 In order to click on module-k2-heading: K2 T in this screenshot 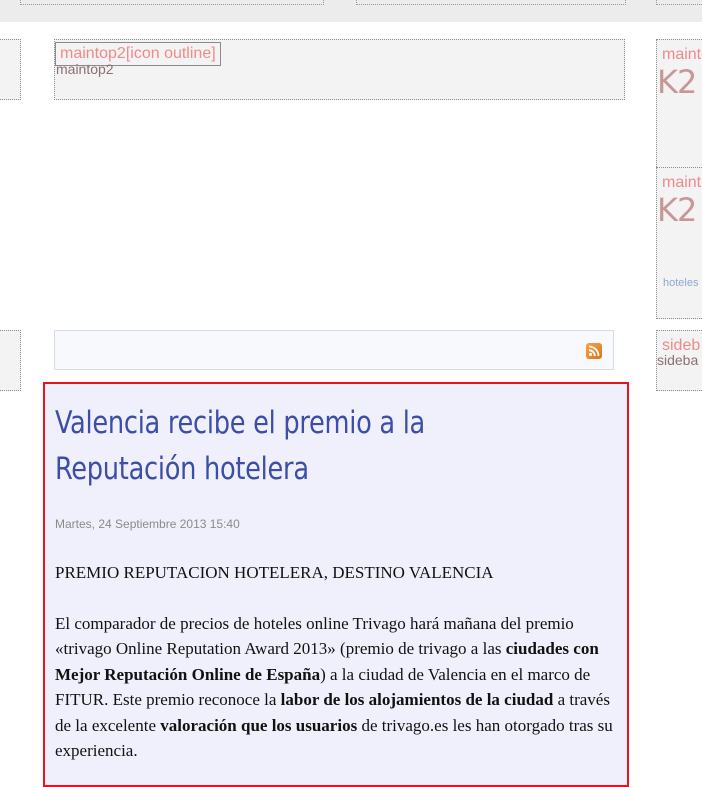, I will do `click(679, 210)`.